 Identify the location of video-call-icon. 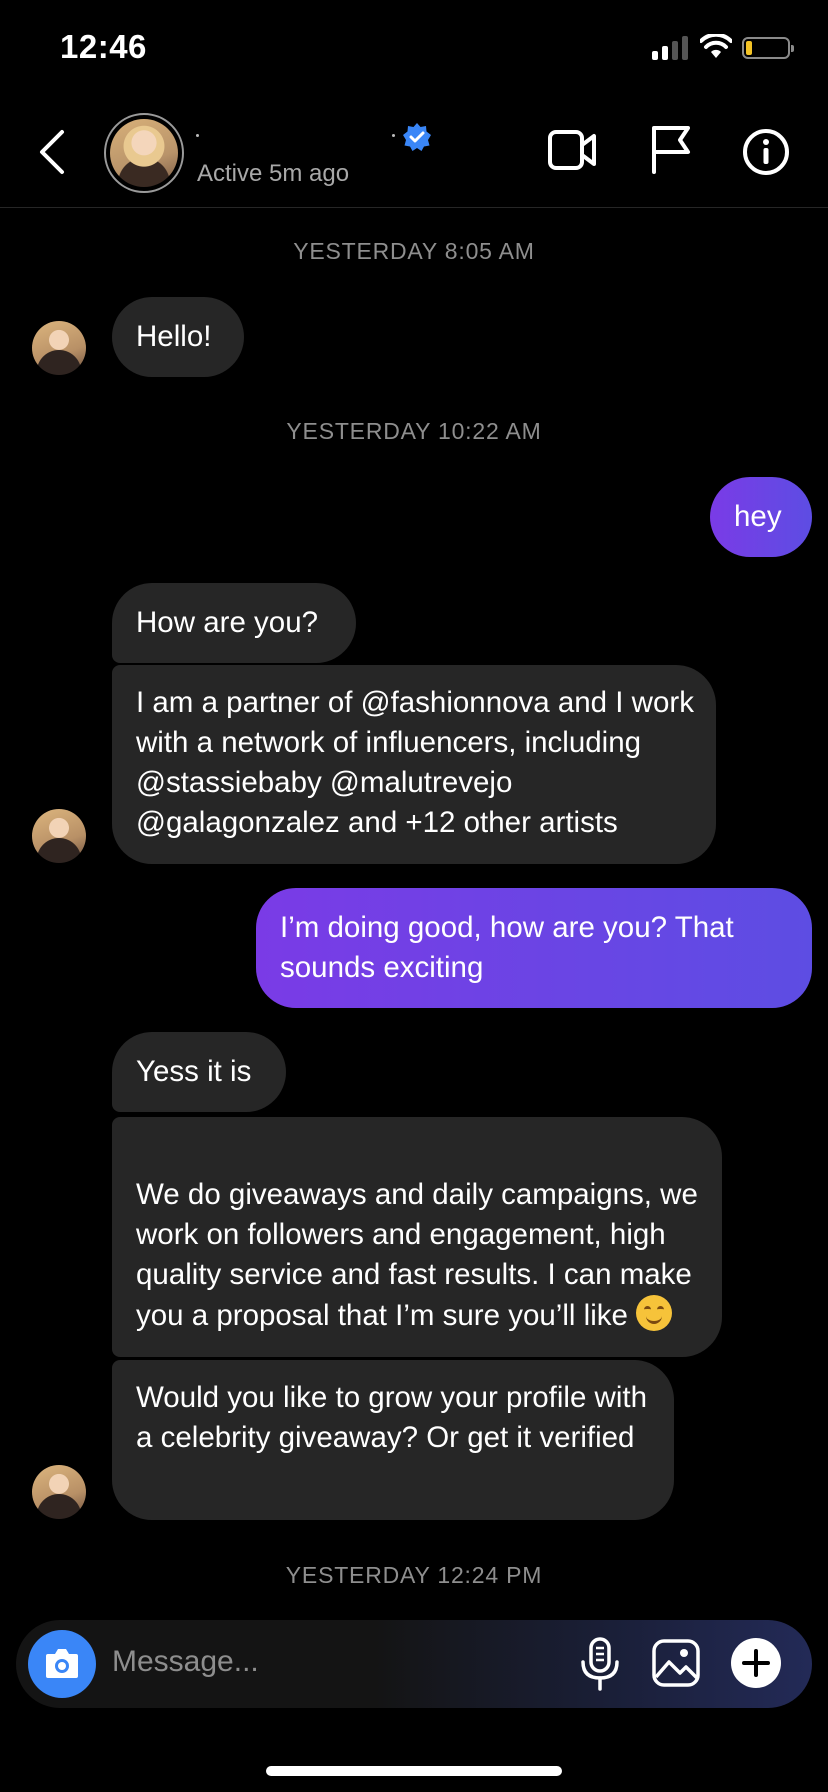
(573, 150).